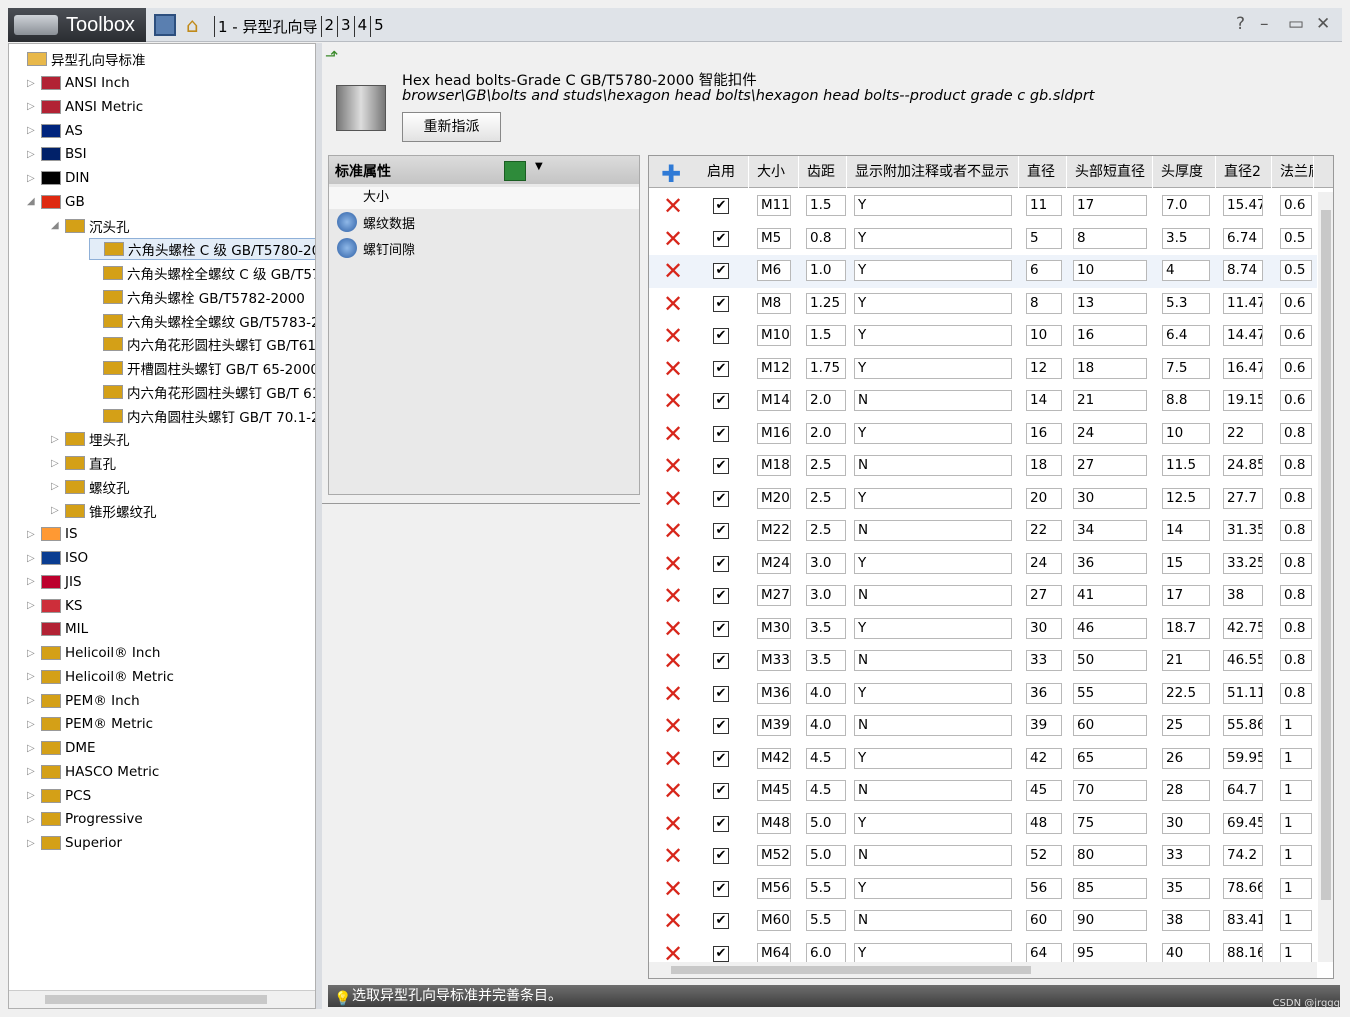  Describe the element at coordinates (826, 595) in the screenshot. I see `table-cell-input: 3.0` at that location.